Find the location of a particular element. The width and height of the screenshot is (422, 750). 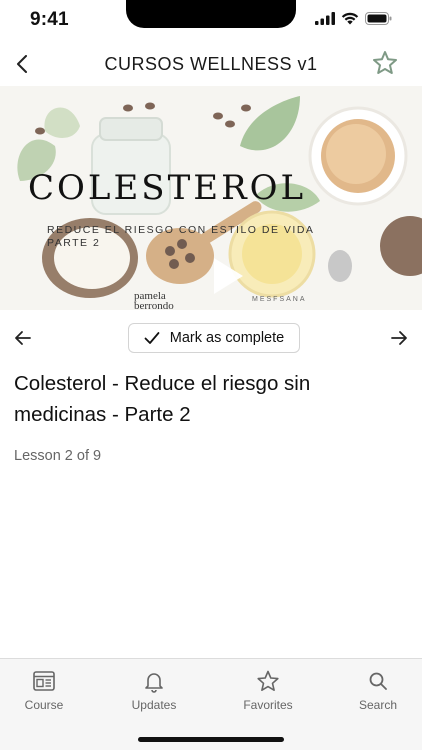

mark-complete-label: Mark as complete is located at coordinates (227, 338).